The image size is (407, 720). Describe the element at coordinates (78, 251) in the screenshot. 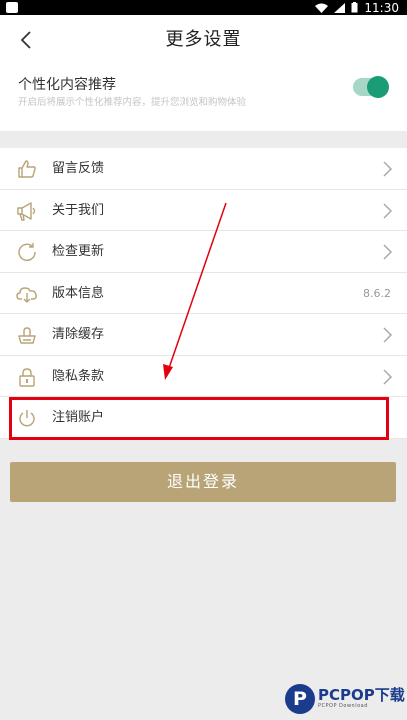

I see `menu-item-label: 检查更新` at that location.